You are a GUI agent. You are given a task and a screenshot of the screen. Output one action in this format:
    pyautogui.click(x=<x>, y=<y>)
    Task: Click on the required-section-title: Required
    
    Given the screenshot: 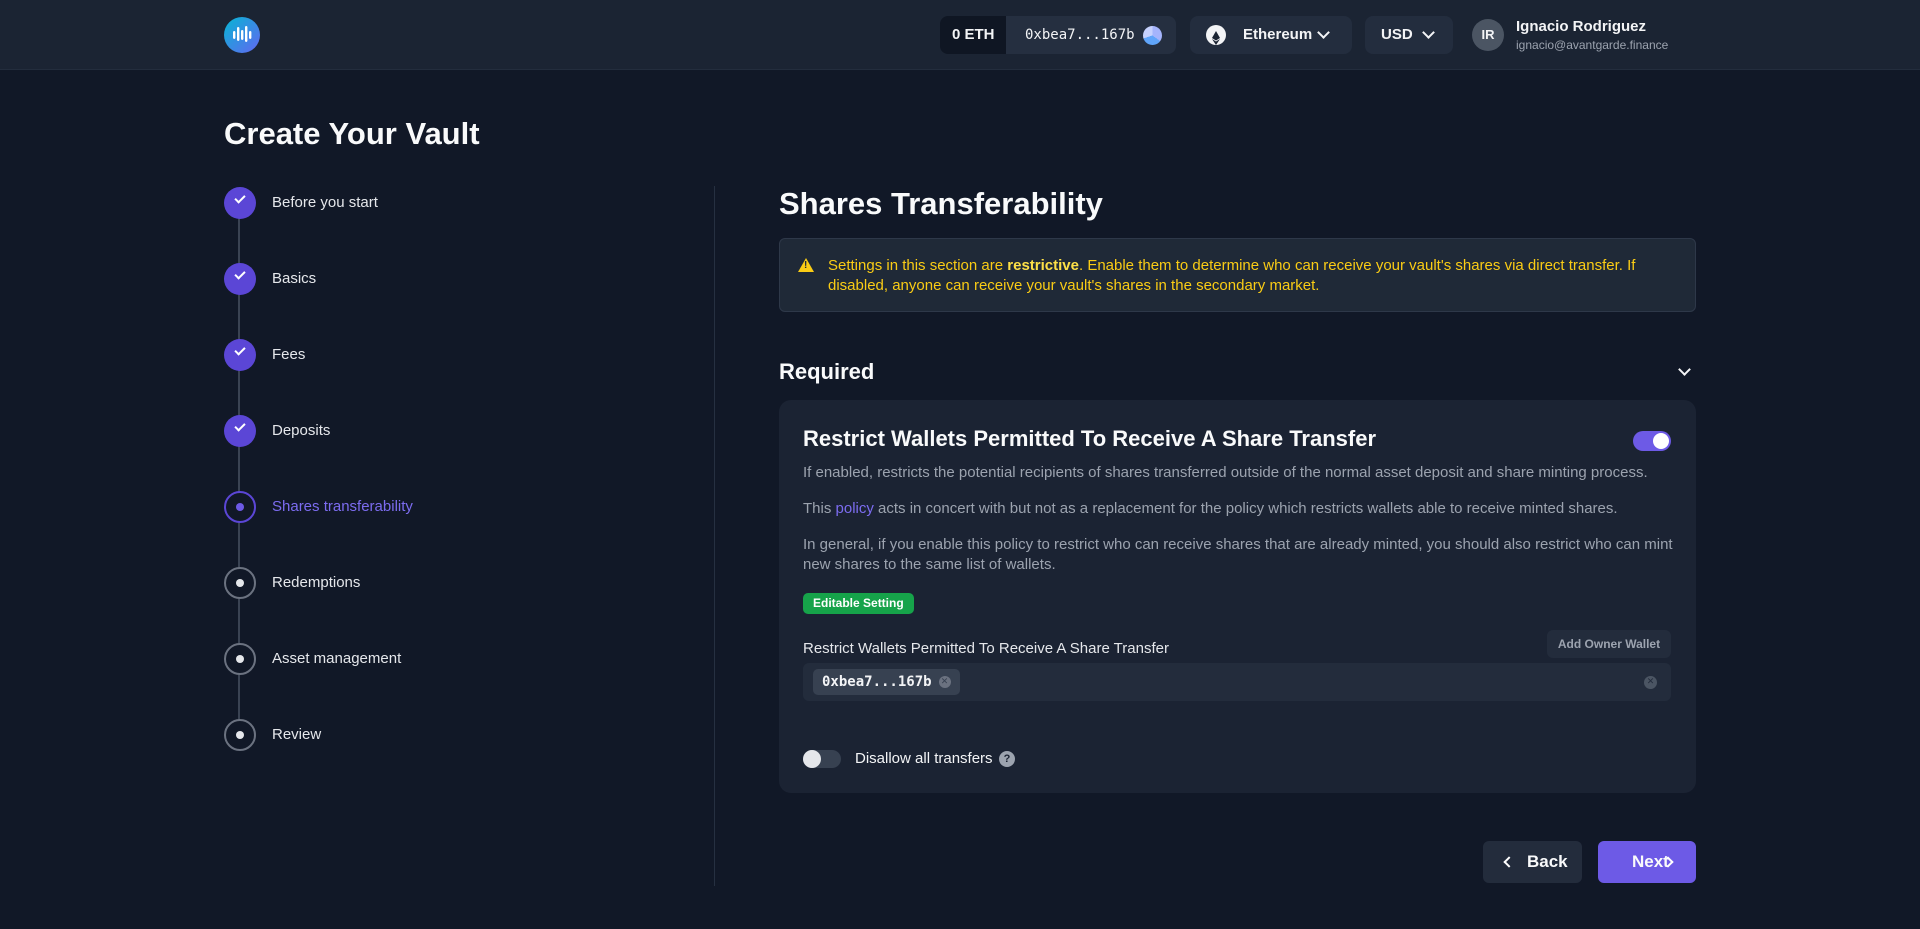 What is the action you would take?
    pyautogui.click(x=827, y=371)
    